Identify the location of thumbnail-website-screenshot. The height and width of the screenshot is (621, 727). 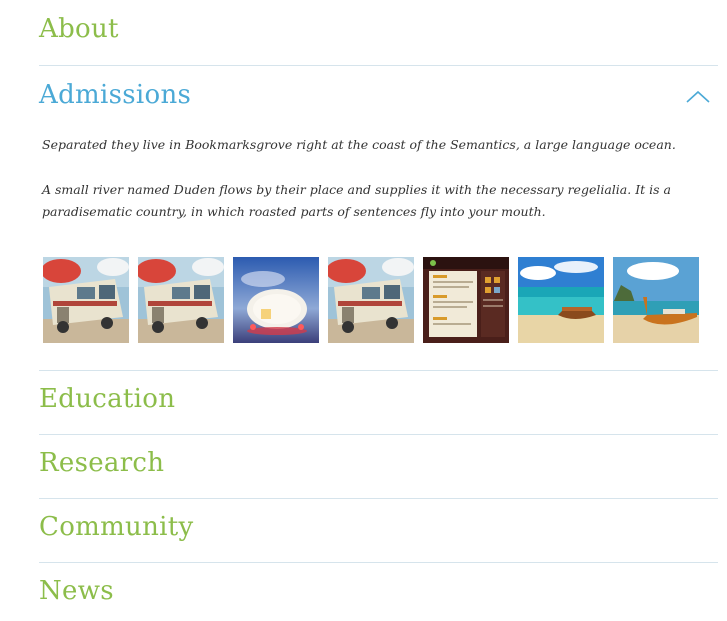
(466, 300).